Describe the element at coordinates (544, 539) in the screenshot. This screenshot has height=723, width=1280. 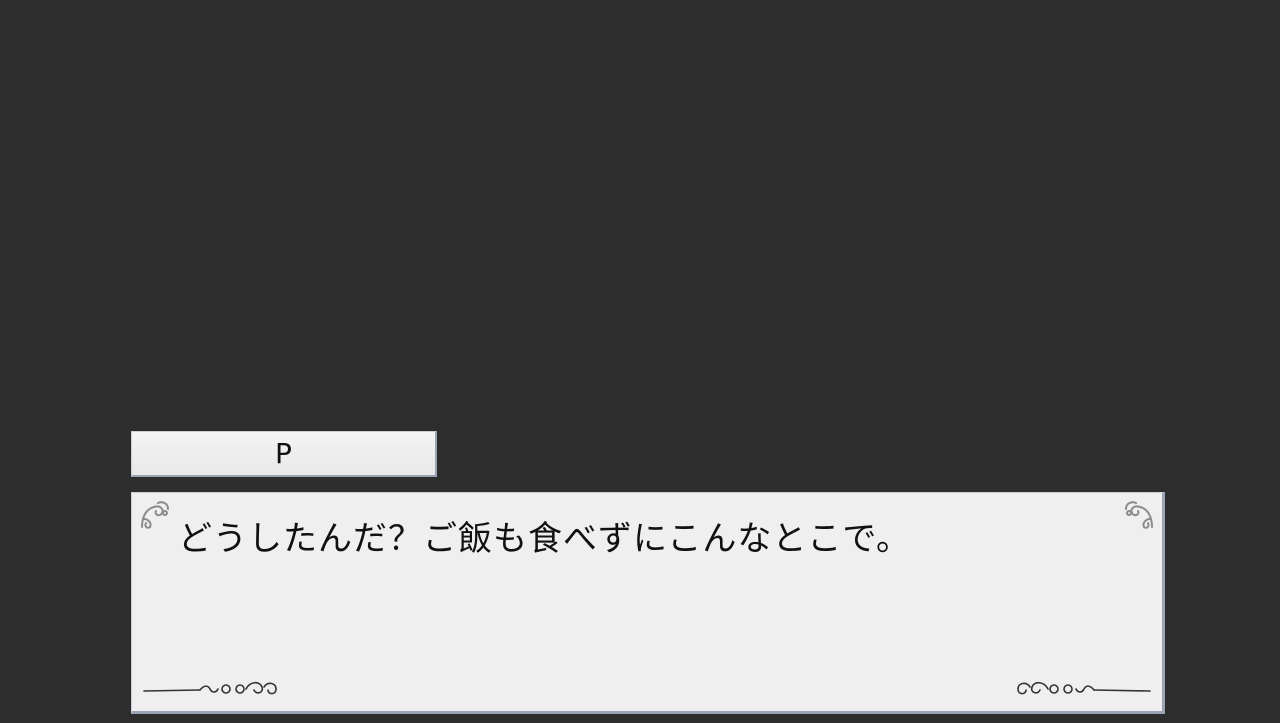
I see `dialogue-text: どうしたんだ？ご飯も食べずにこんなとこで。` at that location.